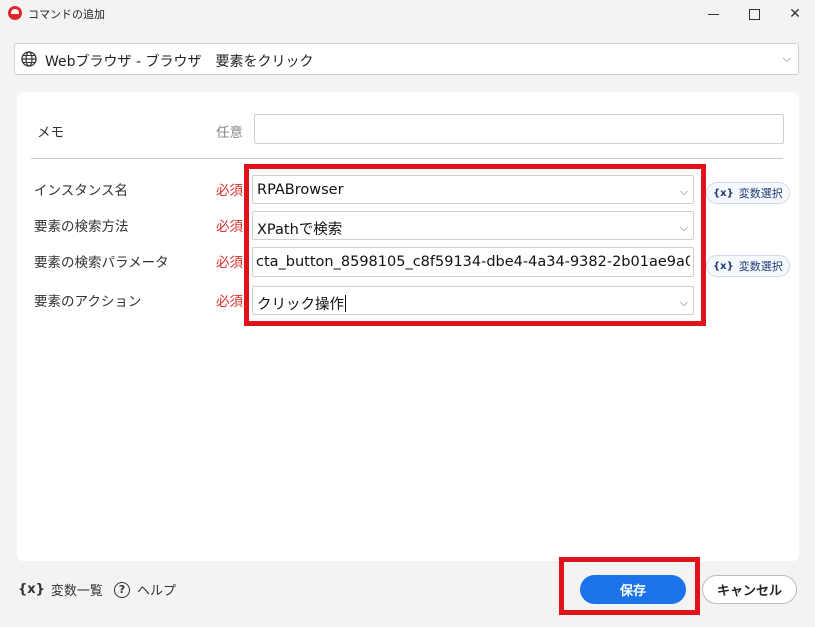 The width and height of the screenshot is (815, 627). I want to click on variable-select-button-instance: {x} 変数選択, so click(748, 193).